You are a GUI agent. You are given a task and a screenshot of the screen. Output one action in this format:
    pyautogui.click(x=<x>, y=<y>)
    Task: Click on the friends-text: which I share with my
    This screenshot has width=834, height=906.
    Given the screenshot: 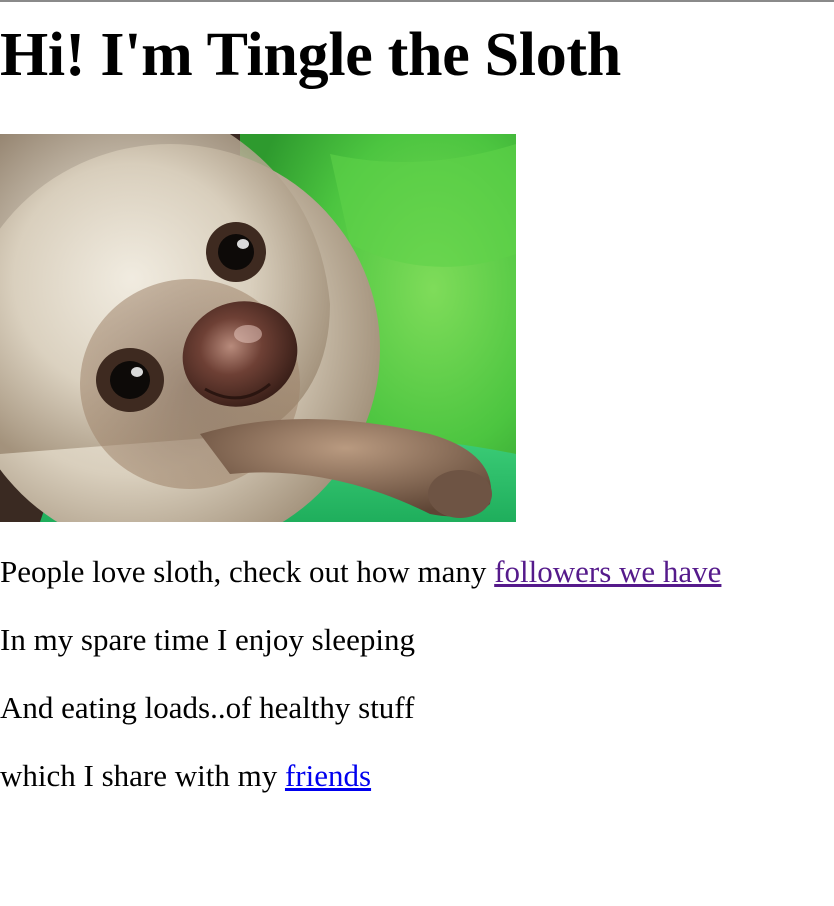 What is the action you would take?
    pyautogui.click(x=142, y=775)
    